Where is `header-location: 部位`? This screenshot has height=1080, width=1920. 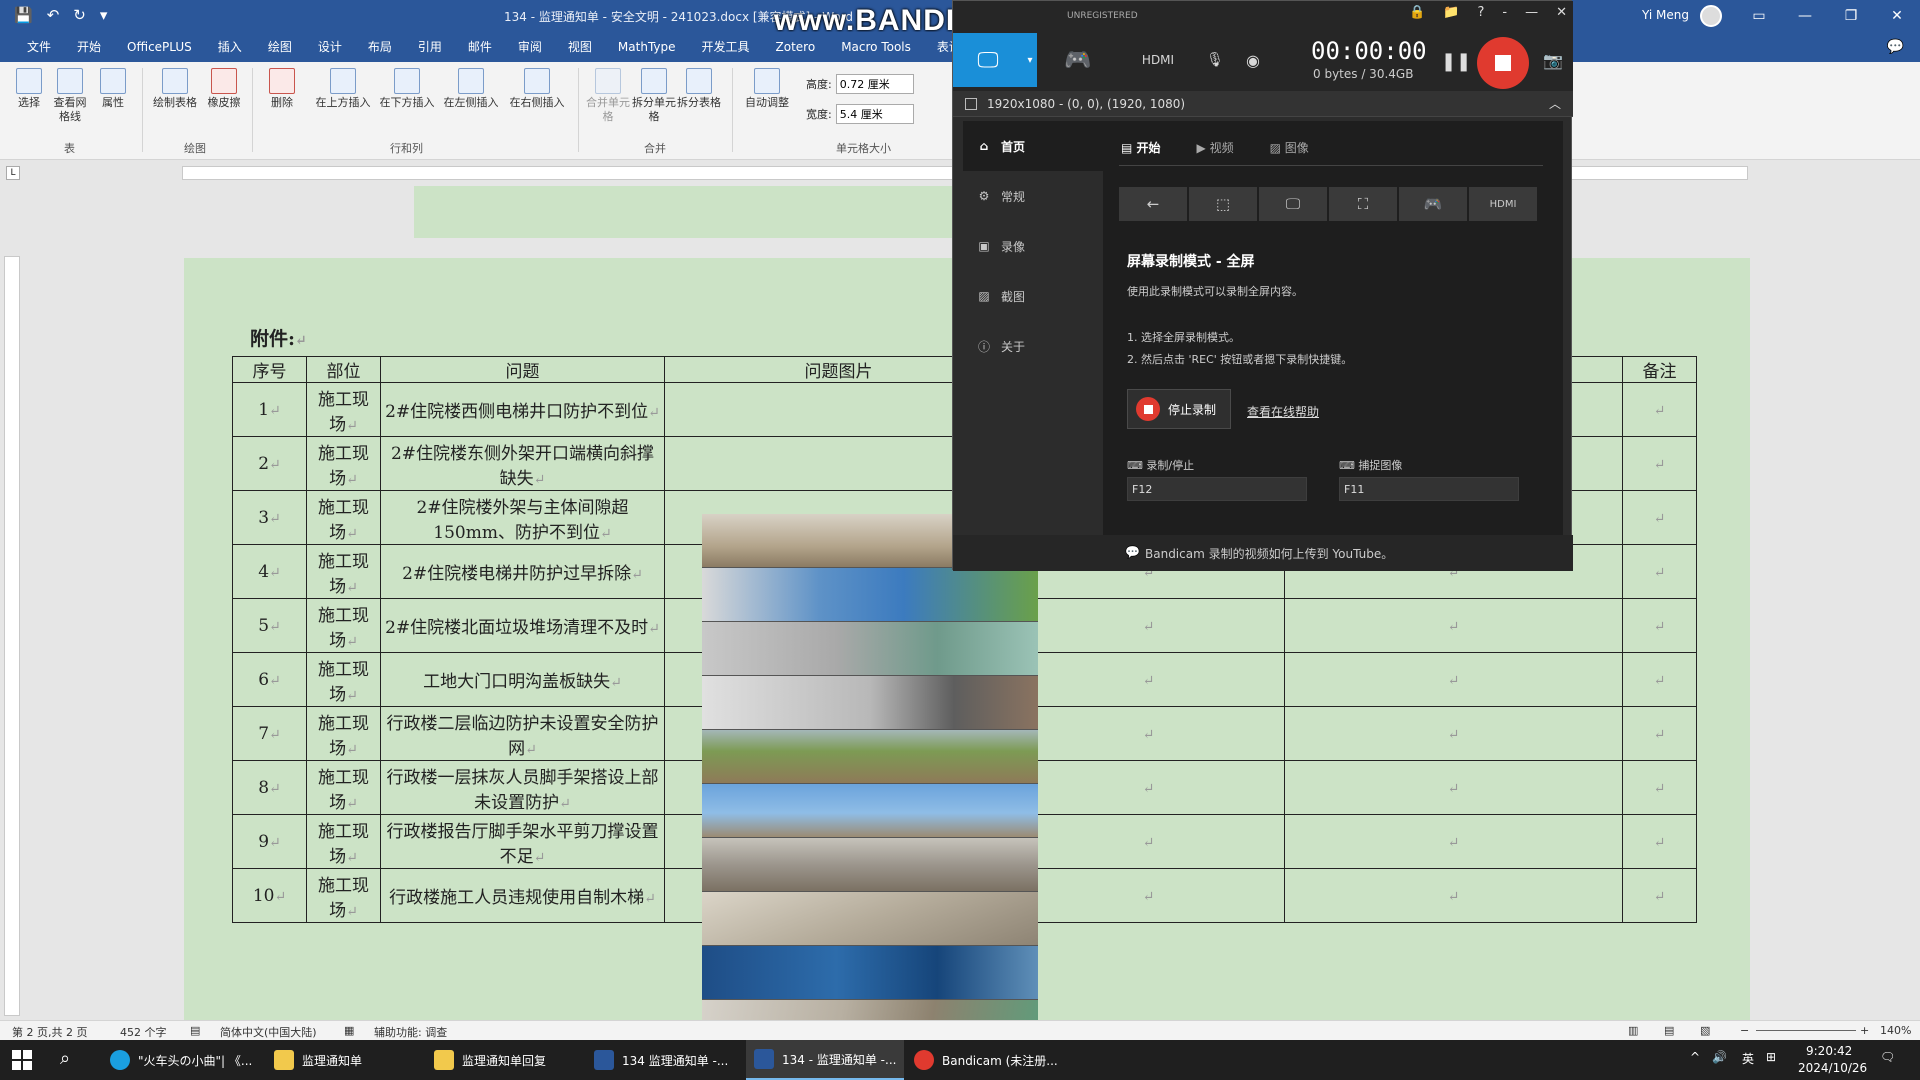
header-location: 部位 is located at coordinates (343, 369).